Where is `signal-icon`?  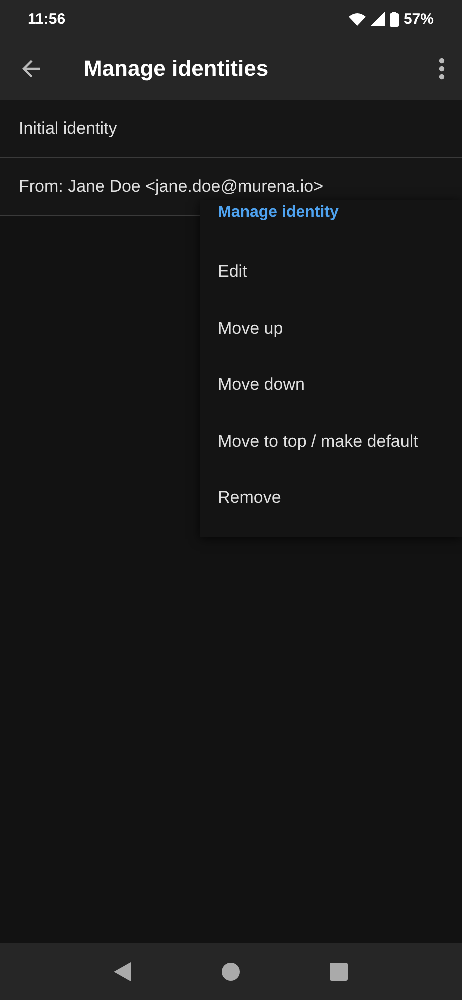 signal-icon is located at coordinates (377, 19).